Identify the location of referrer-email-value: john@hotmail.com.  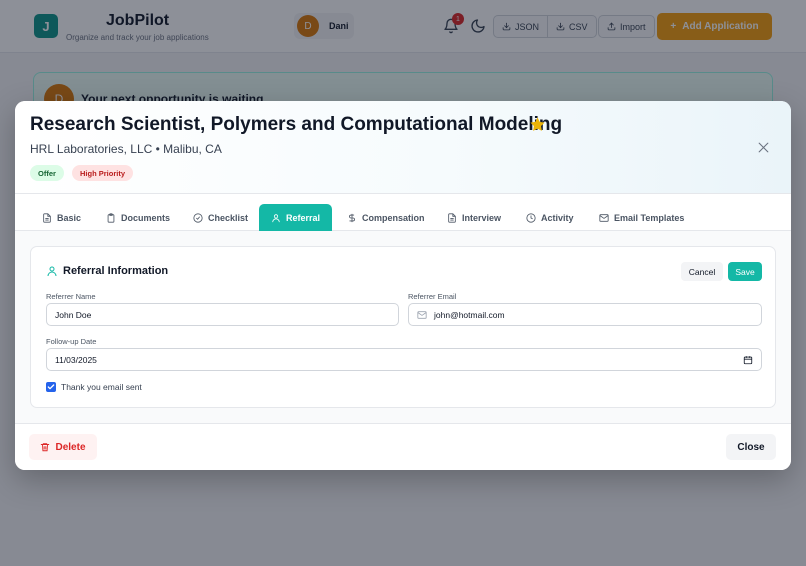
(469, 314).